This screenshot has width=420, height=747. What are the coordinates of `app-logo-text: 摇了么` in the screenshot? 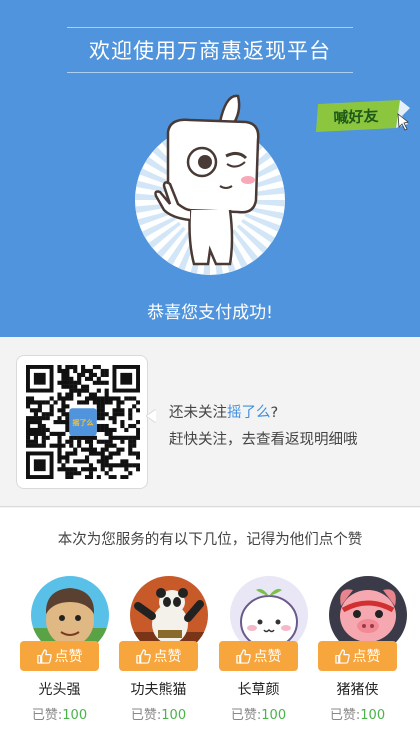 It's located at (83, 422).